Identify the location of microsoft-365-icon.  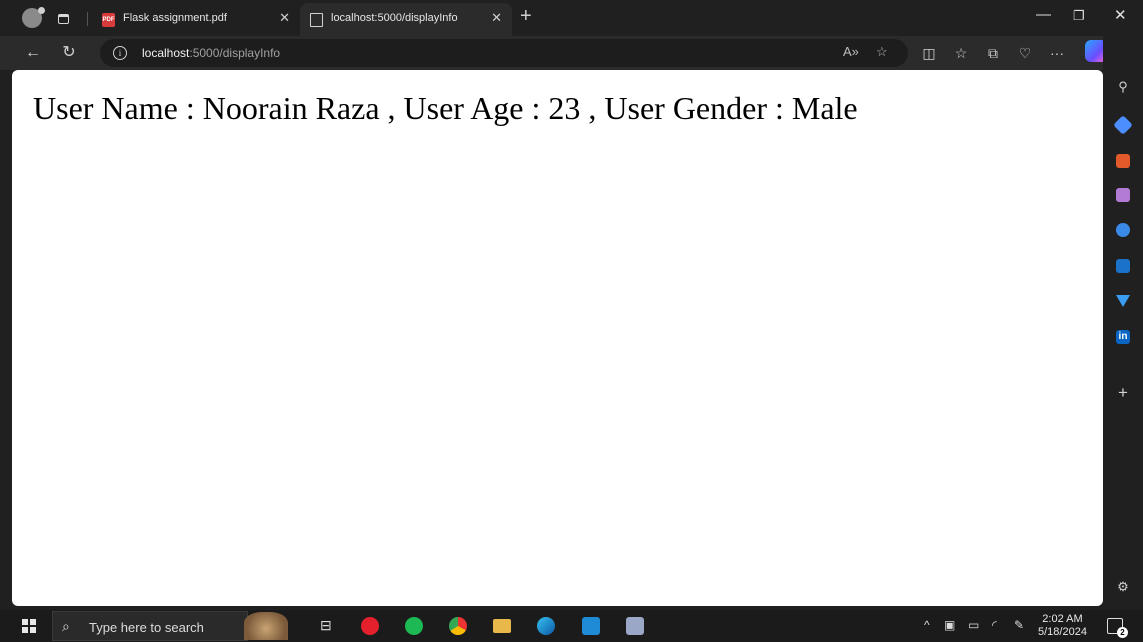
(1123, 230).